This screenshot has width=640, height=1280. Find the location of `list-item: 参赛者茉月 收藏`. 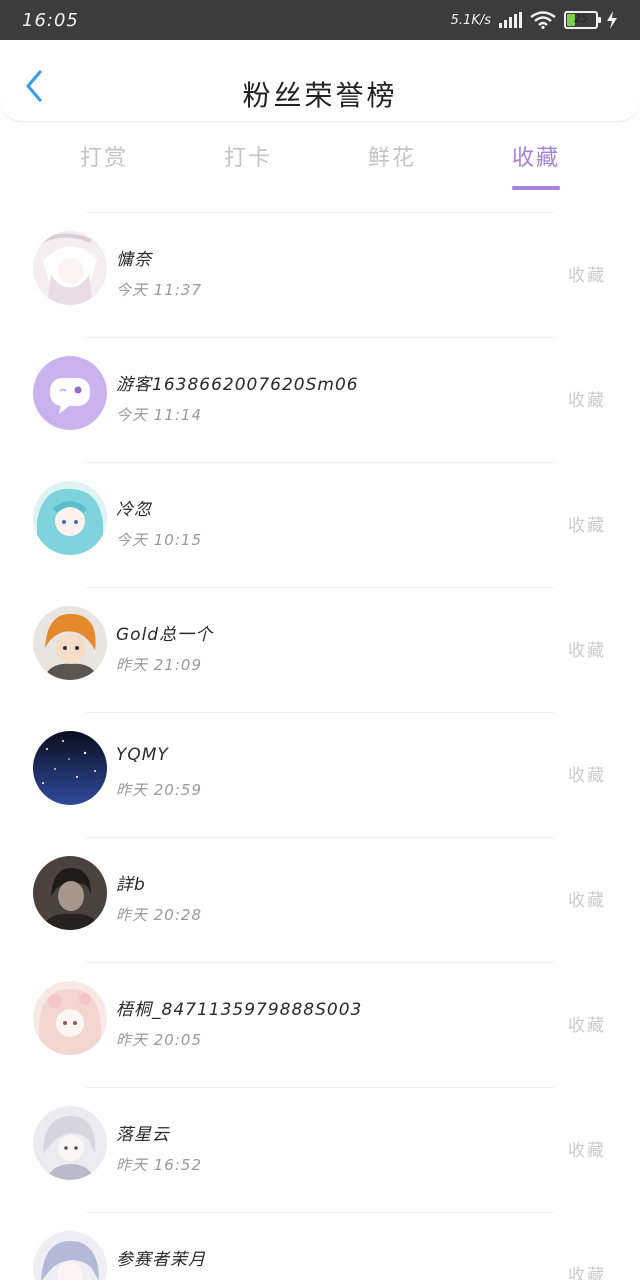

list-item: 参赛者茉月 收藏 is located at coordinates (320, 1246).